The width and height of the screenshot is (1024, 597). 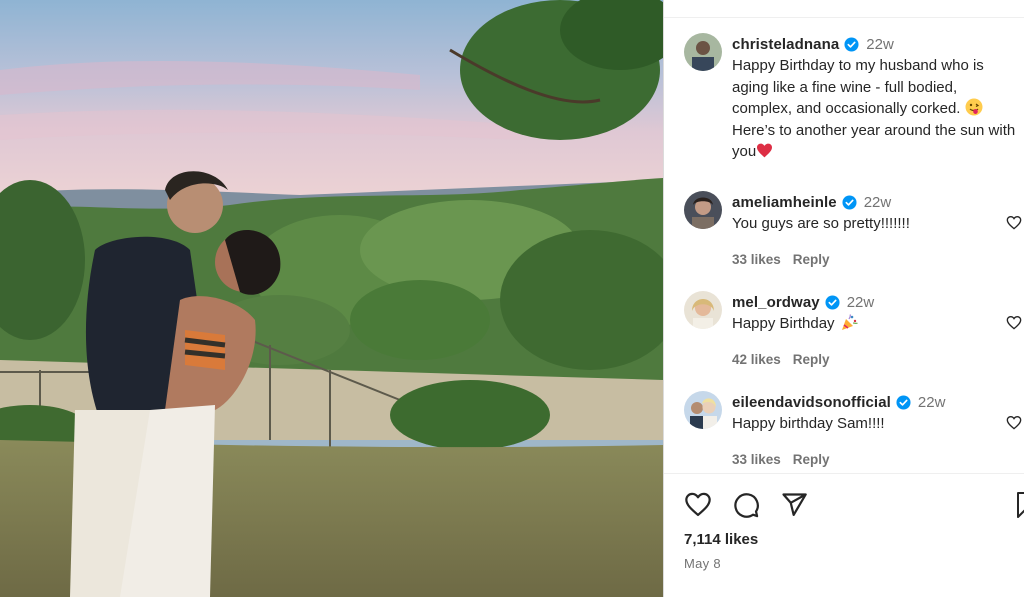 What do you see at coordinates (698, 505) in the screenshot?
I see `heart-icon` at bounding box center [698, 505].